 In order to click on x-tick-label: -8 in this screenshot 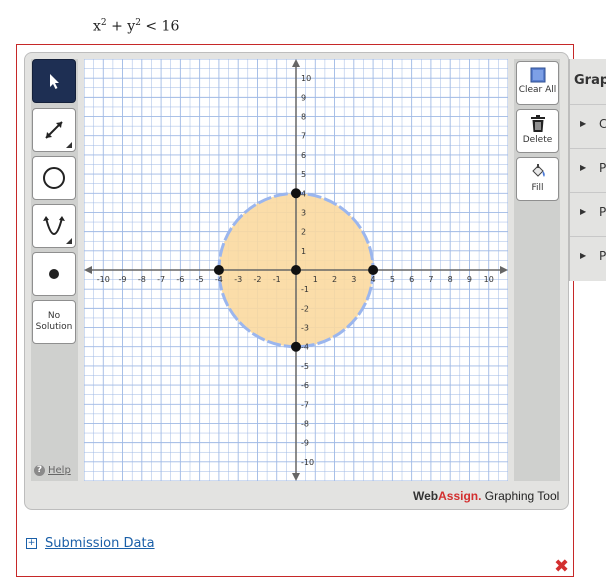, I will do `click(142, 279)`.